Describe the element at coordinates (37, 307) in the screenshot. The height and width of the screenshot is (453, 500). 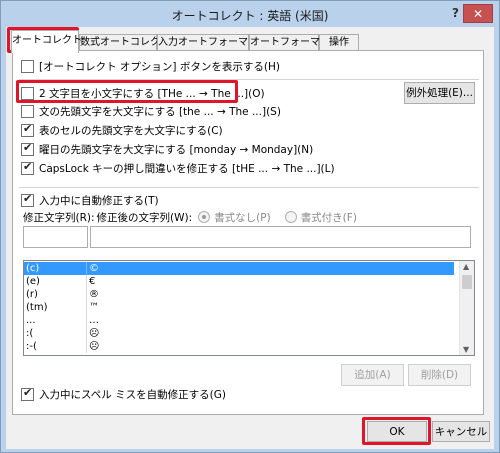
I see `list-item-from: (tm)` at that location.